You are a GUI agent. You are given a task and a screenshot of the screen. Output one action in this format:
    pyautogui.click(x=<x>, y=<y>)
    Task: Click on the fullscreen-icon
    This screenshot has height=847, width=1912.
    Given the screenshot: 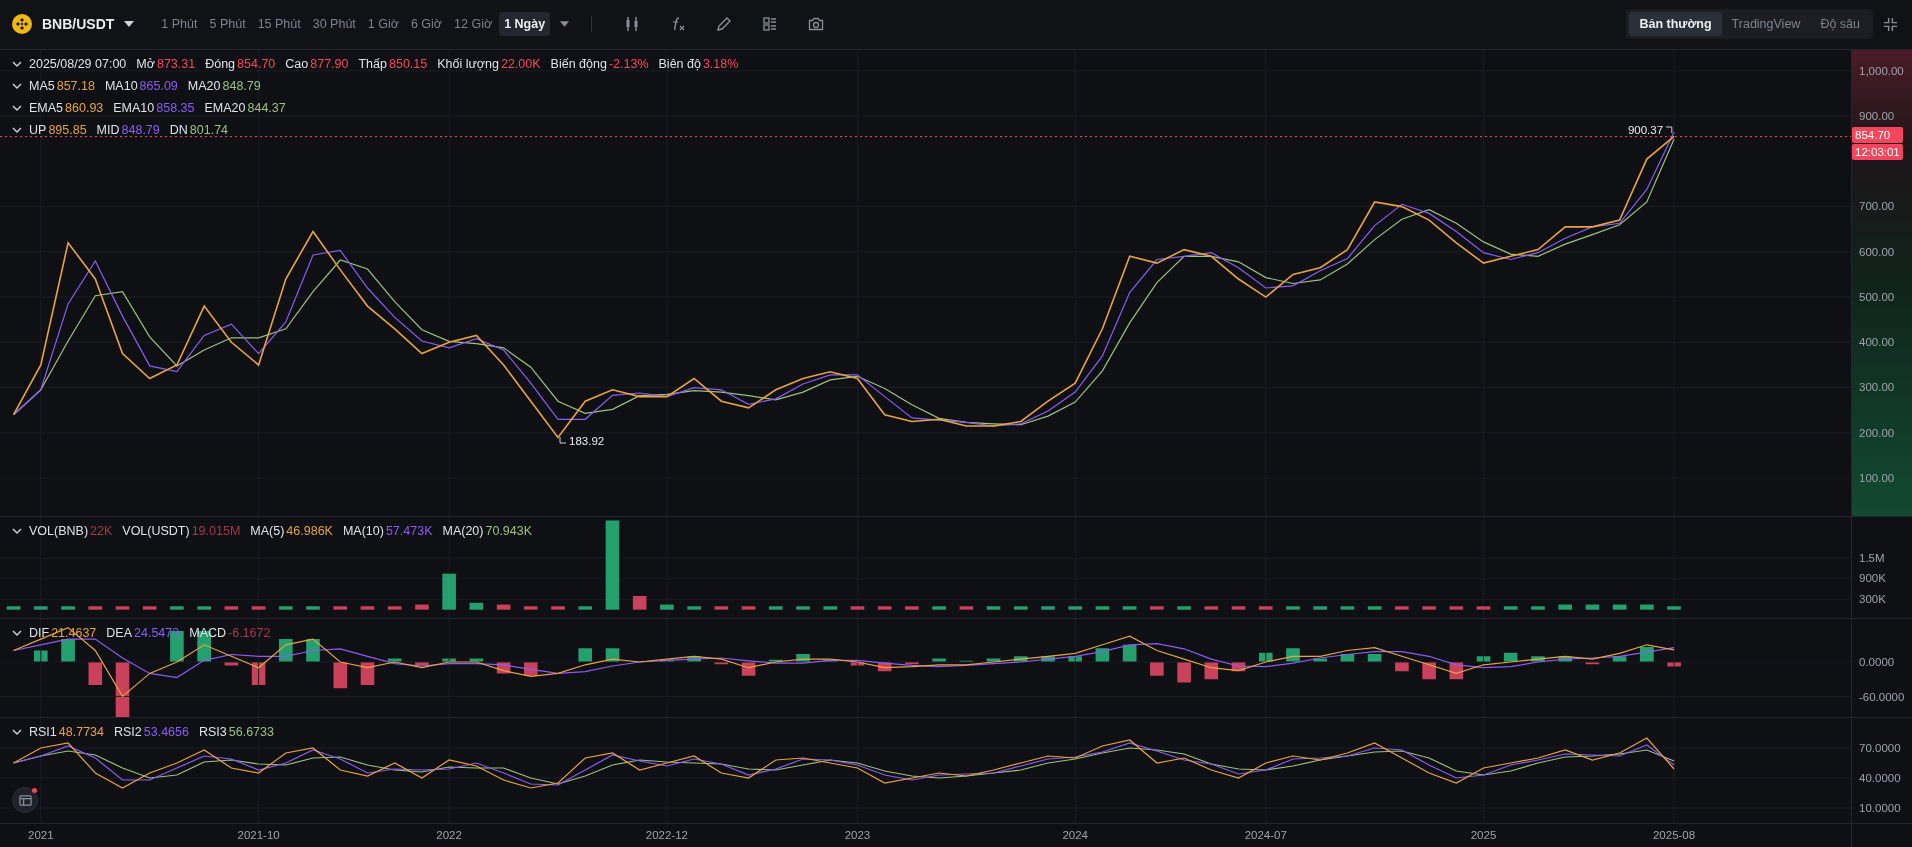 What is the action you would take?
    pyautogui.click(x=1890, y=24)
    